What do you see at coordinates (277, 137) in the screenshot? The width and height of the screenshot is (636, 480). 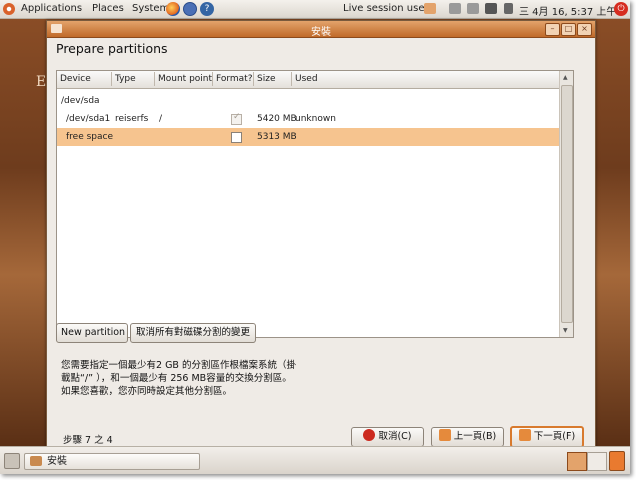 I see `cell-size: 5313 MB` at bounding box center [277, 137].